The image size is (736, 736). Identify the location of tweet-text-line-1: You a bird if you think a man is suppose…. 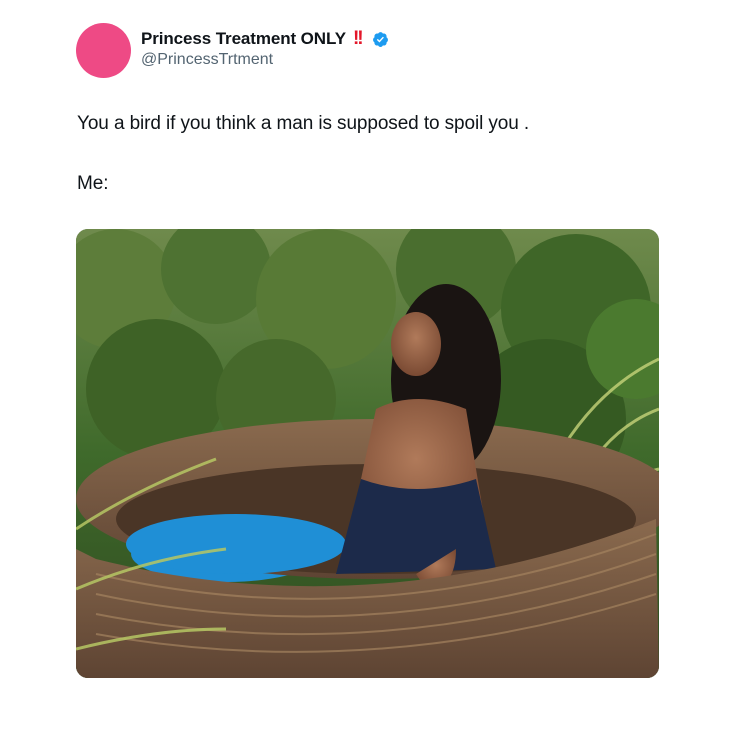
(303, 123).